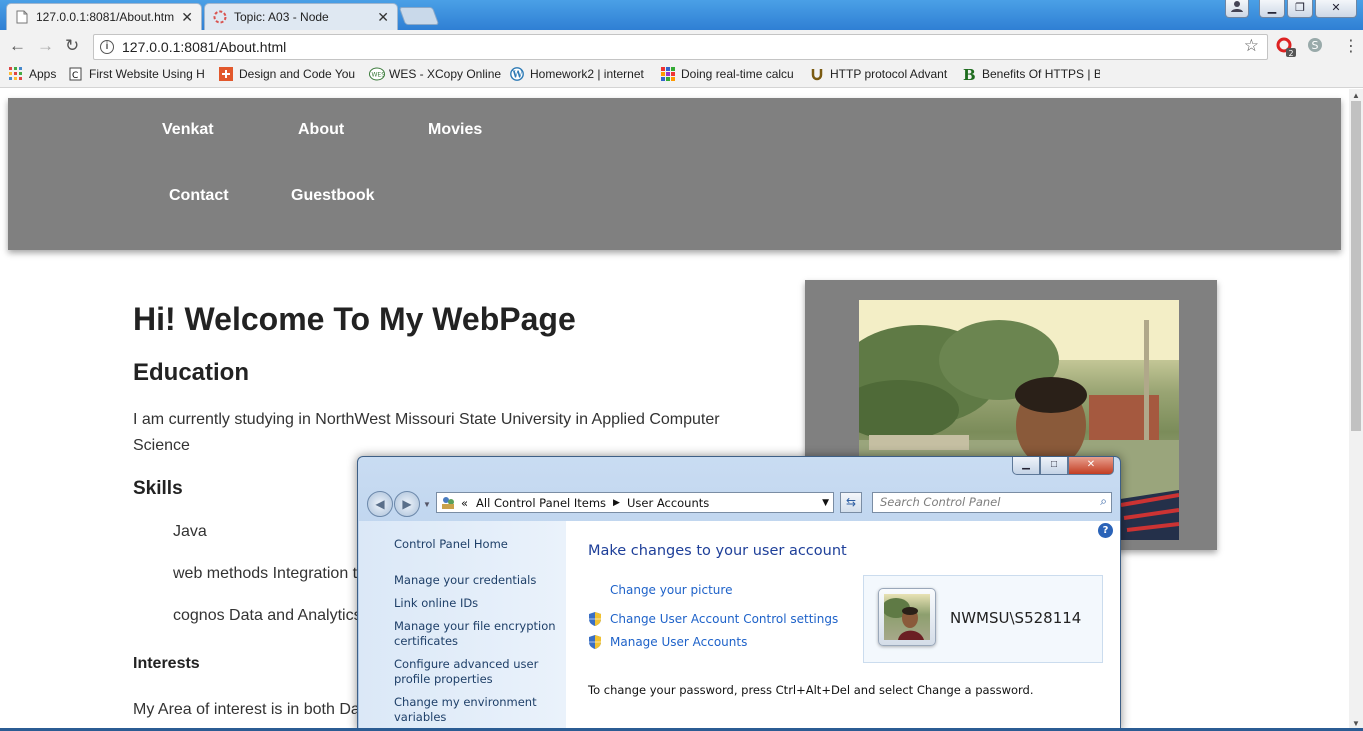  I want to click on scrollbar-thumb, so click(1356, 266).